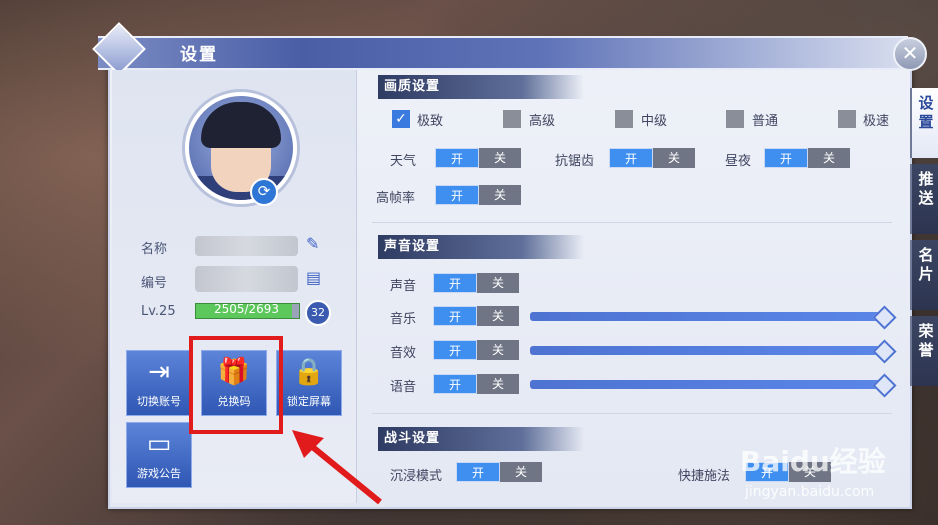  Describe the element at coordinates (430, 121) in the screenshot. I see `quality-ultimate-label: 极致` at that location.